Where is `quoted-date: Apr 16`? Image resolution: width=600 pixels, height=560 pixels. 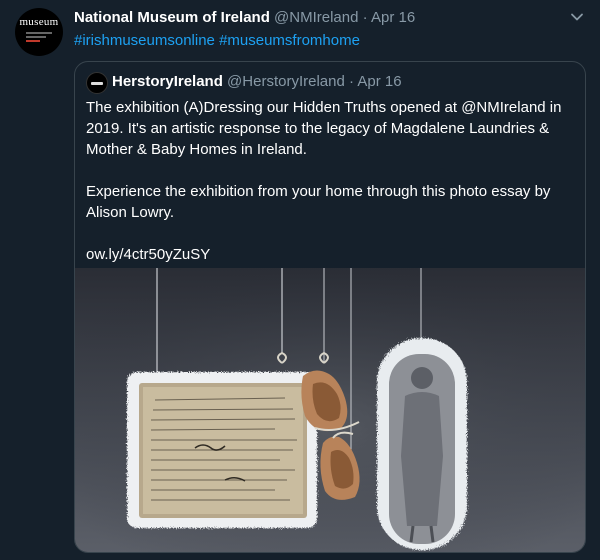
quoted-date: Apr 16 is located at coordinates (379, 81).